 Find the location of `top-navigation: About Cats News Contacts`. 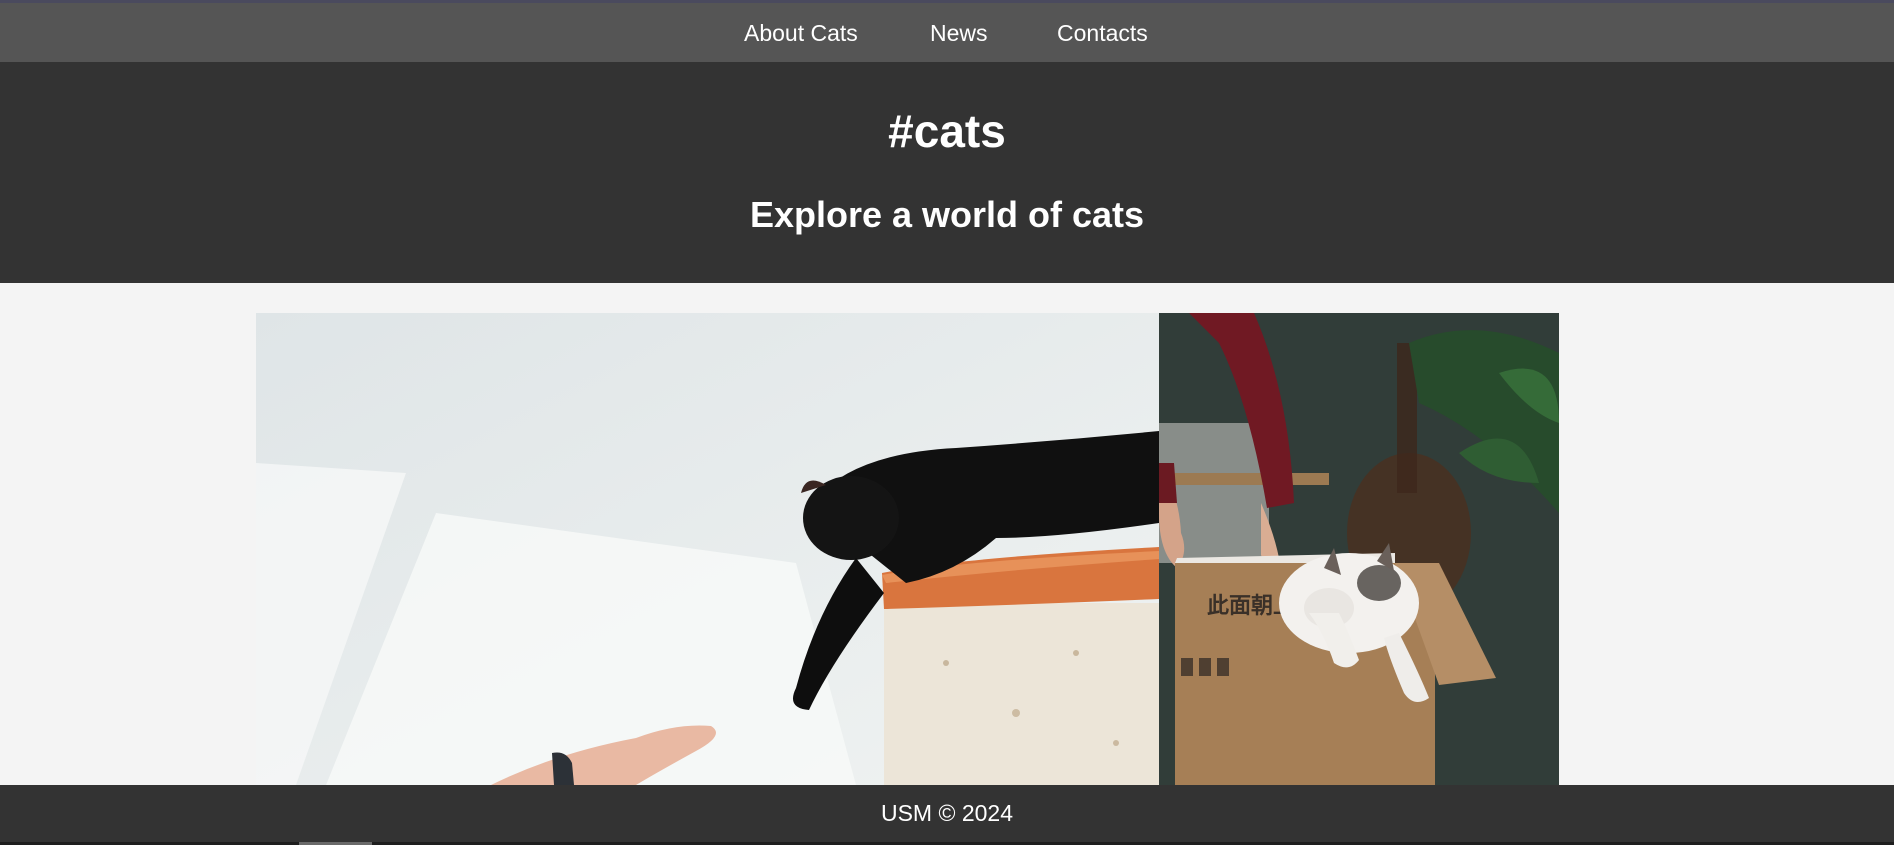

top-navigation: About Cats News Contacts is located at coordinates (947, 32).